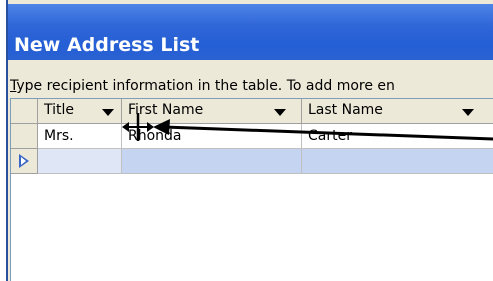  I want to click on new-record-pointer-icon, so click(24, 161).